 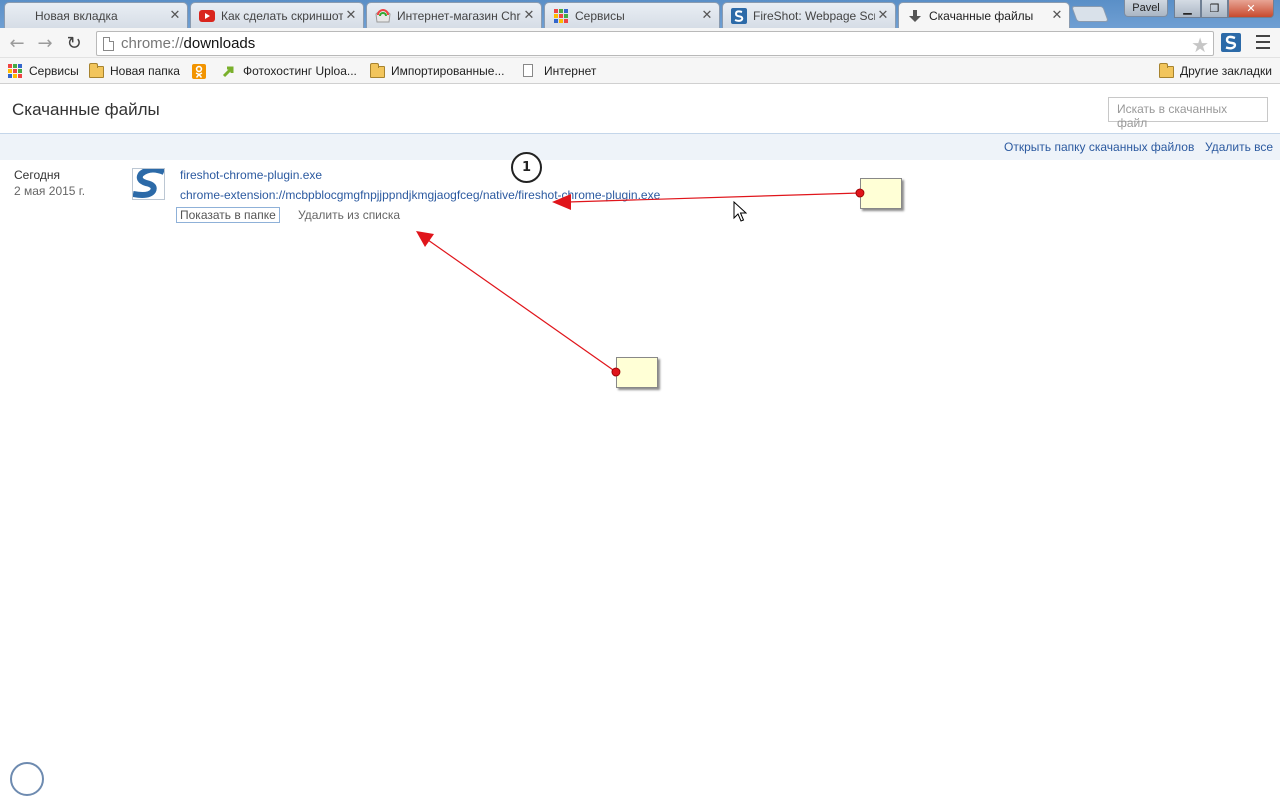 I want to click on fireshot-extension-icon, so click(x=1231, y=42).